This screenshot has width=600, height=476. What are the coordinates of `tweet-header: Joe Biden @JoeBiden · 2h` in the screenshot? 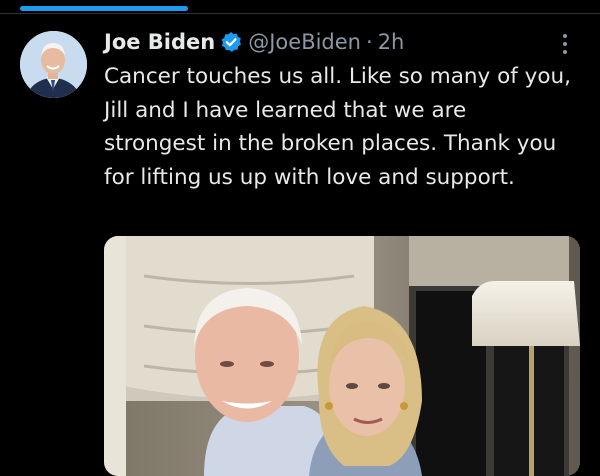 It's located at (254, 42).